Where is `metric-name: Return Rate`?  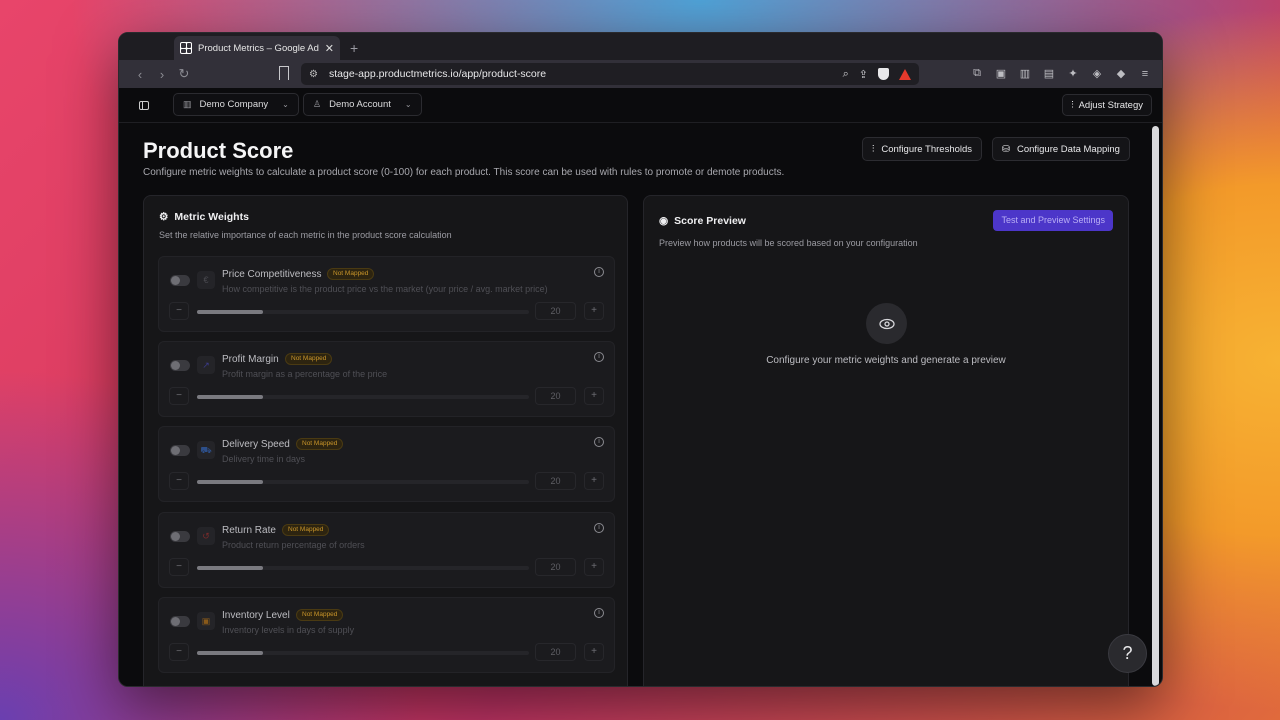 metric-name: Return Rate is located at coordinates (249, 530).